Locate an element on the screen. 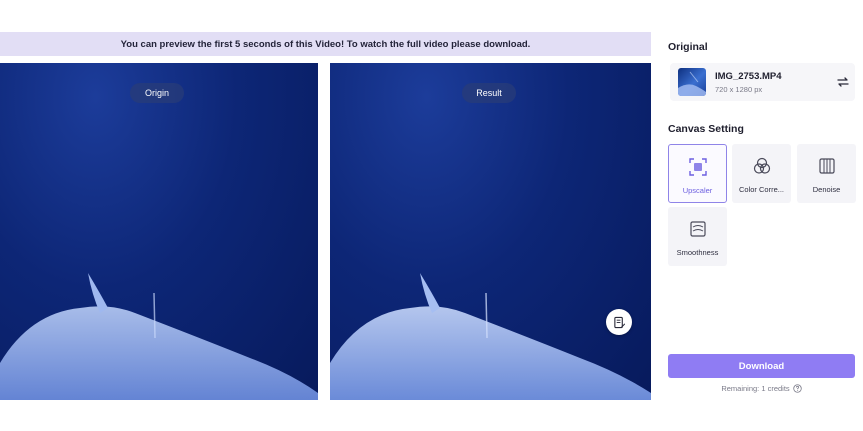 The height and width of the screenshot is (431, 863). result-video-frame is located at coordinates (490, 336).